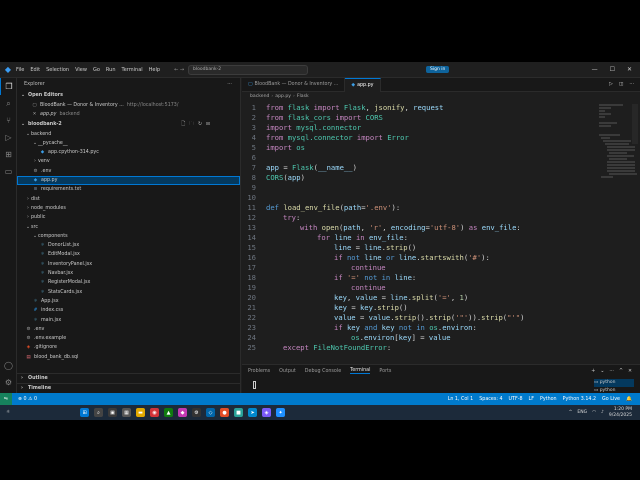  Describe the element at coordinates (571, 412) in the screenshot. I see `chevron-up-icon: ^` at that location.